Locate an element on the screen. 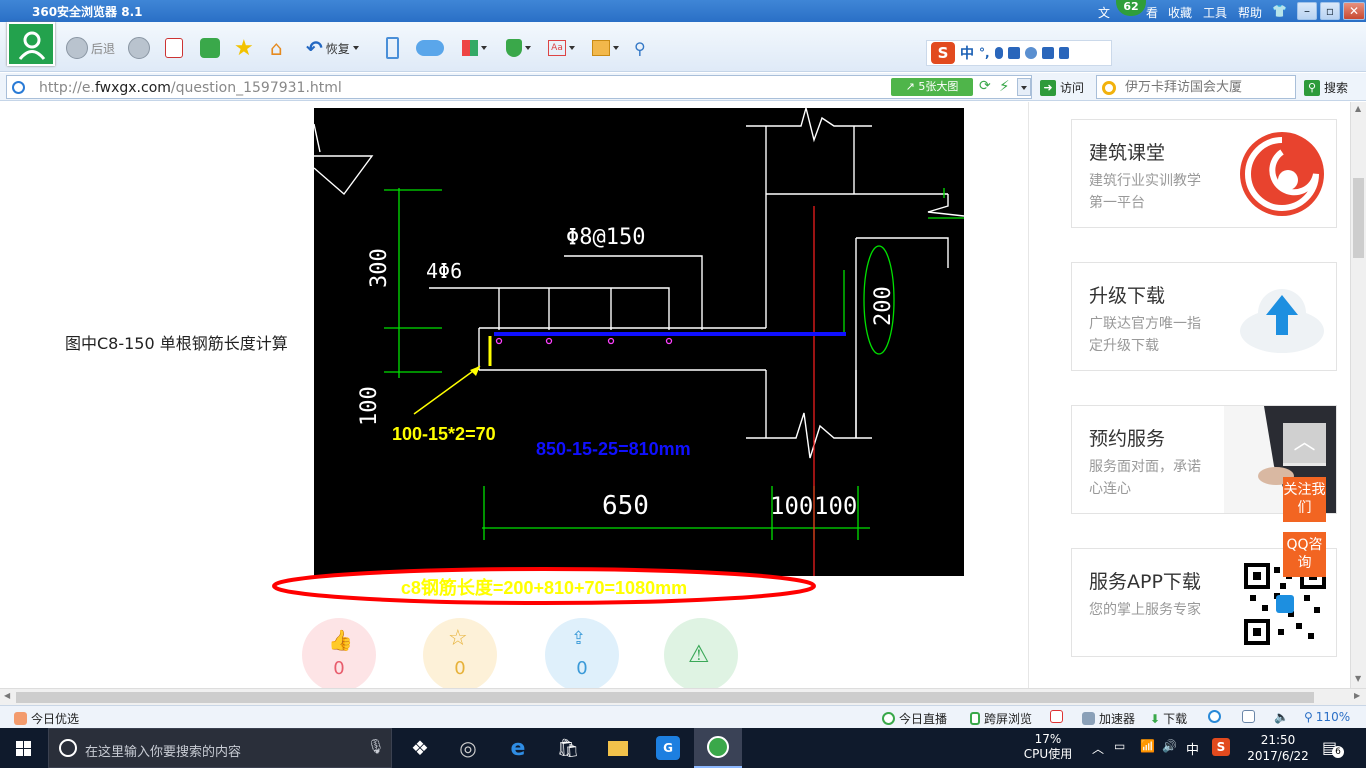  menu-item-favorites: 收藏 is located at coordinates (1180, 12).